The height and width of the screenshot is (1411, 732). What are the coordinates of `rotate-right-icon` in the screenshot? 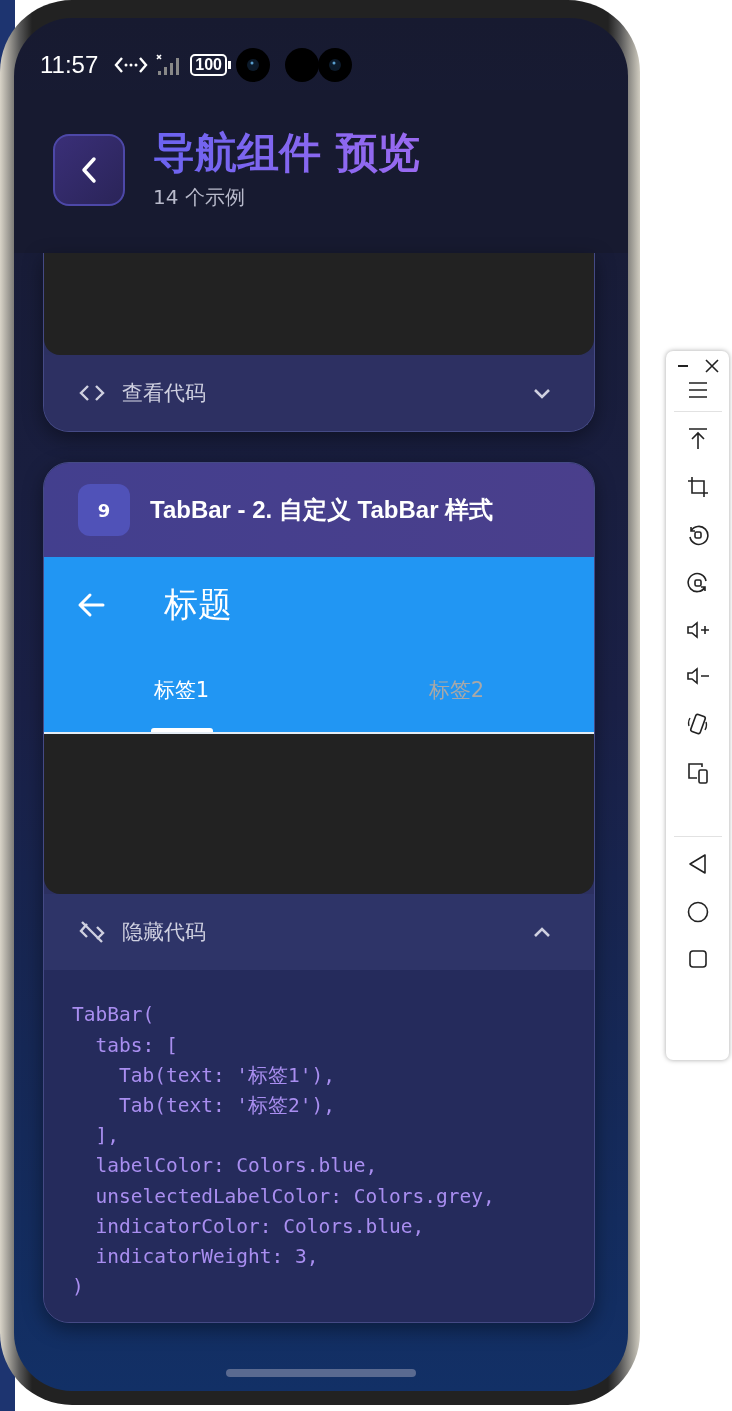 It's located at (697, 583).